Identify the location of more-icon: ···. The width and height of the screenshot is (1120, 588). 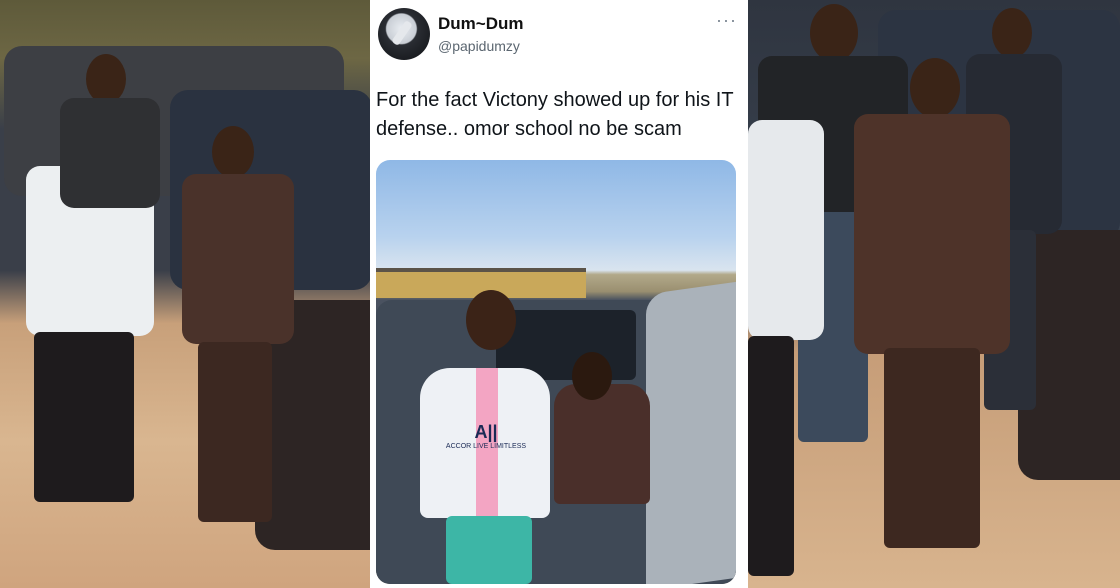
(726, 20).